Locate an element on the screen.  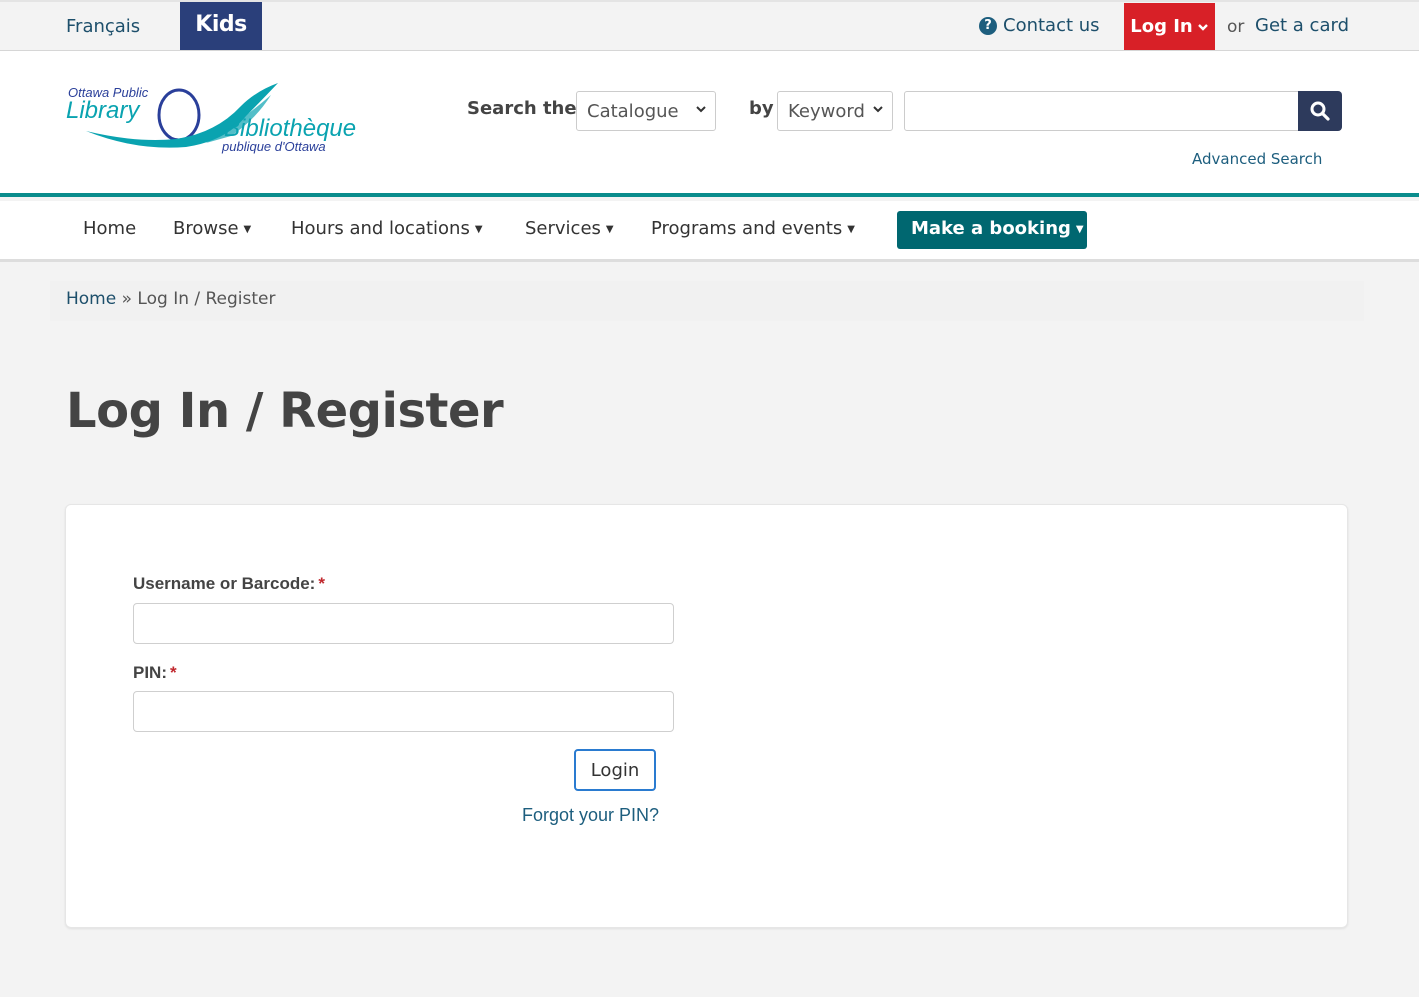
pin-label: PIN: * is located at coordinates (155, 673).